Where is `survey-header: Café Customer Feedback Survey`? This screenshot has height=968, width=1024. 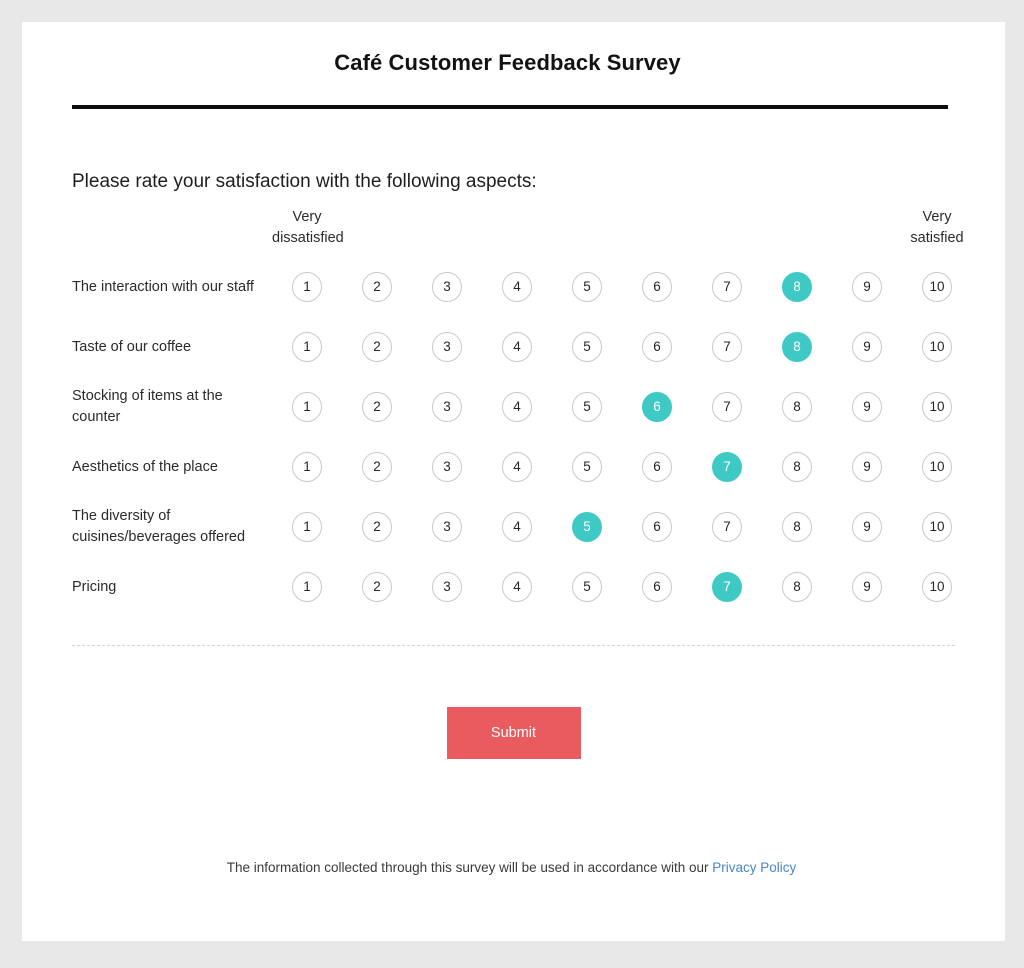 survey-header: Café Customer Feedback Survey is located at coordinates (513, 65).